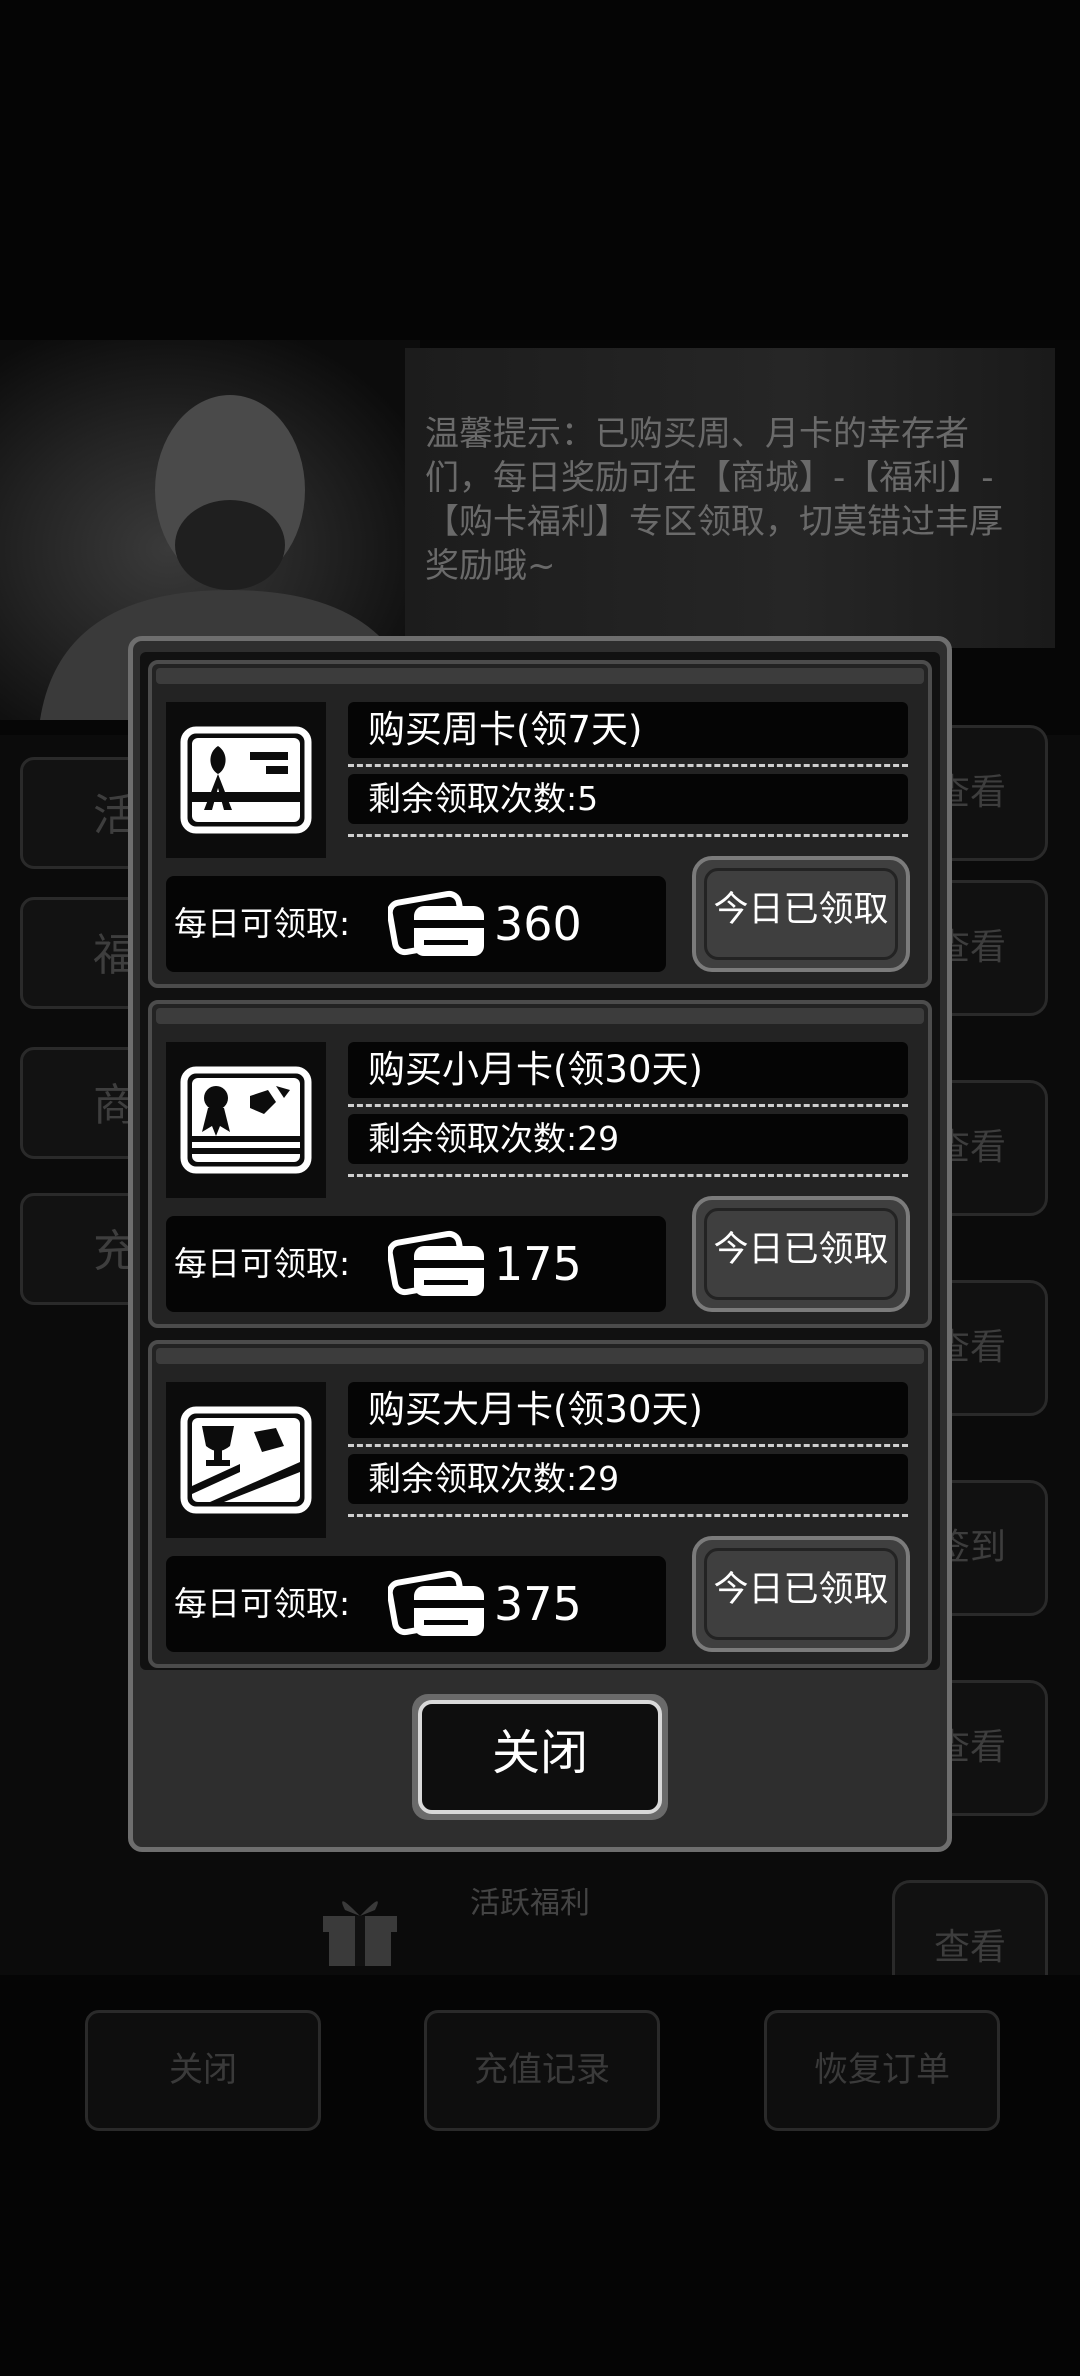 This screenshot has width=1080, height=2376. I want to click on ribbon-card-icon, so click(246, 780).